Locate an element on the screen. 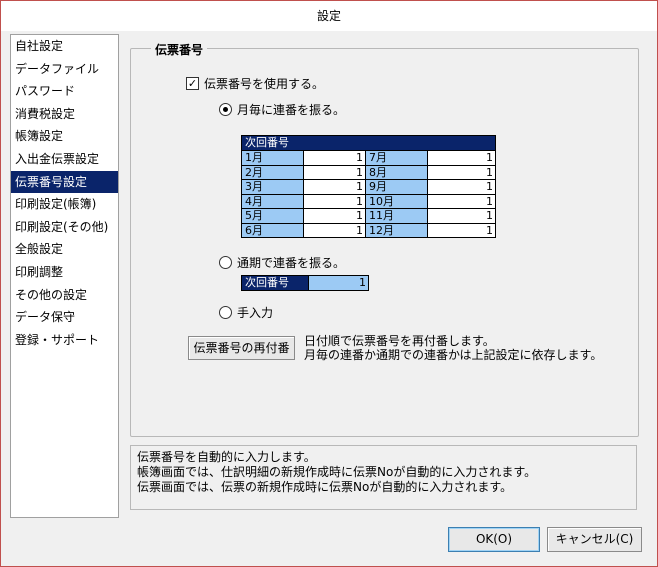 Image resolution: width=658 pixels, height=567 pixels. info-line1: 伝票番号を自動的に入力します。 is located at coordinates (226, 457).